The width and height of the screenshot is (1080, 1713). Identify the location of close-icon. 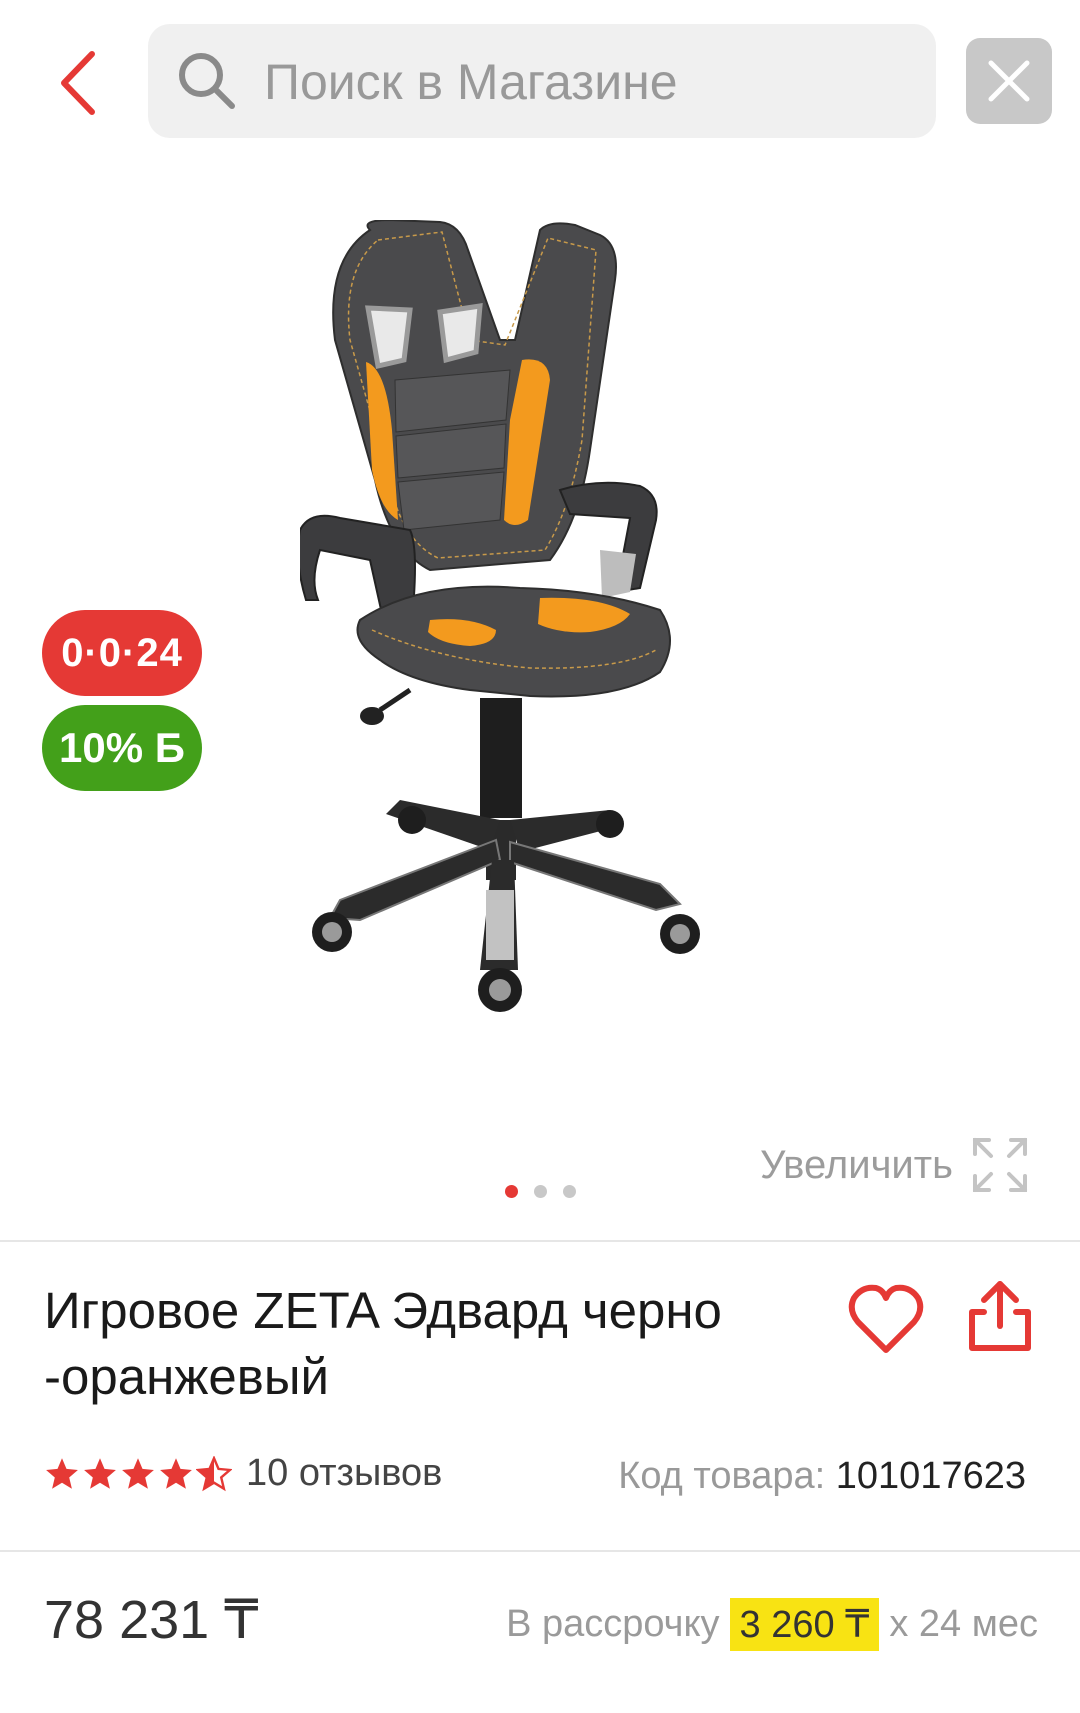
(1009, 81).